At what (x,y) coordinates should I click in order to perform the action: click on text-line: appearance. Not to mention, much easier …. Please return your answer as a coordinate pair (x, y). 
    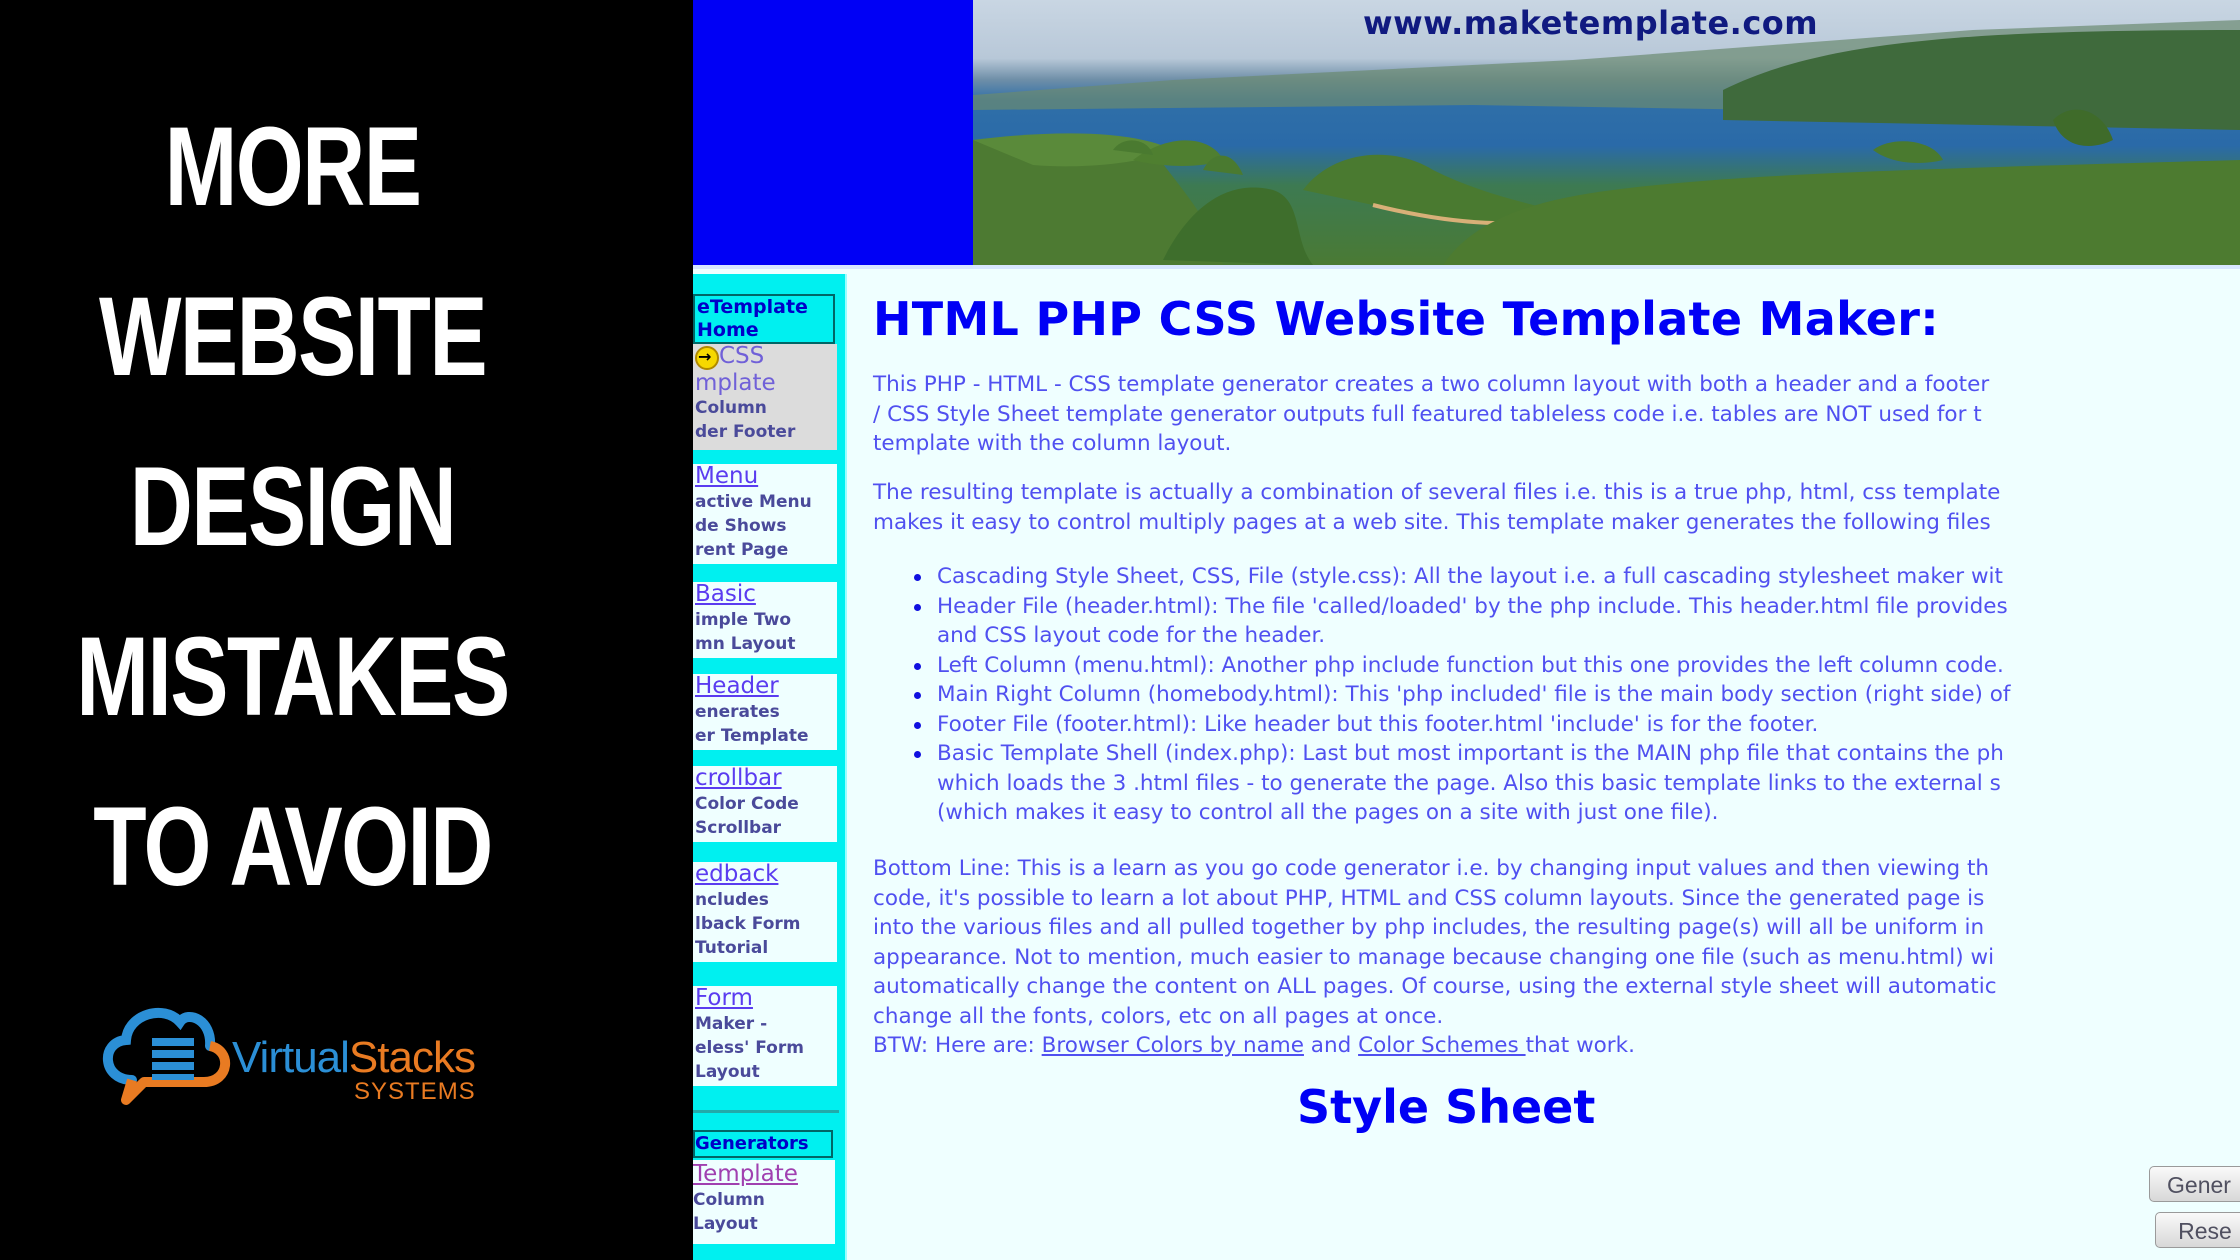
    Looking at the image, I should click on (1434, 957).